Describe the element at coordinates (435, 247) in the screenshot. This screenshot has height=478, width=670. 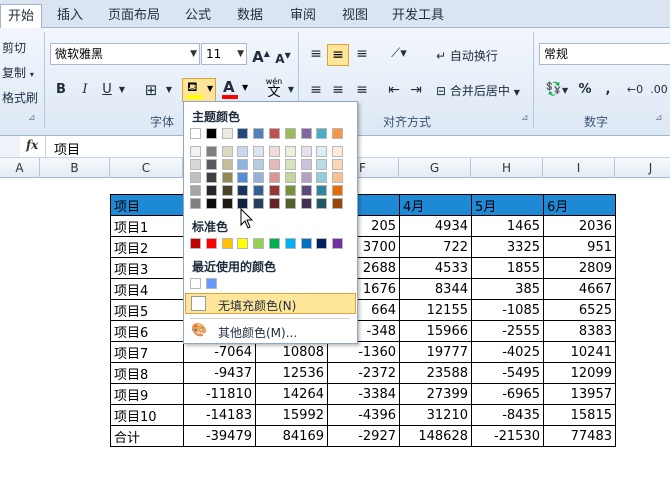
I see `table-cell: 722` at that location.